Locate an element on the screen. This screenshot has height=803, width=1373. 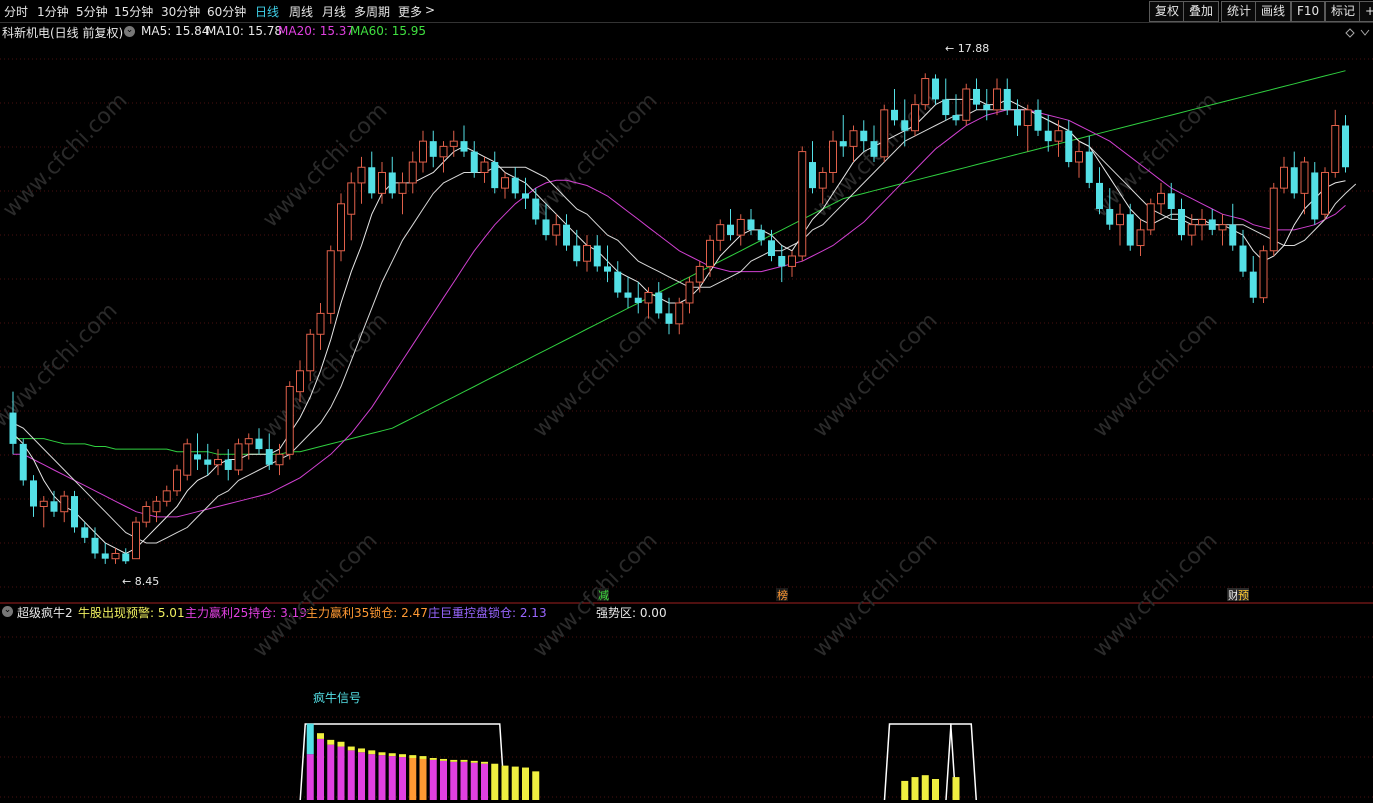
signal-label: 疯牛信号 is located at coordinates (337, 697).